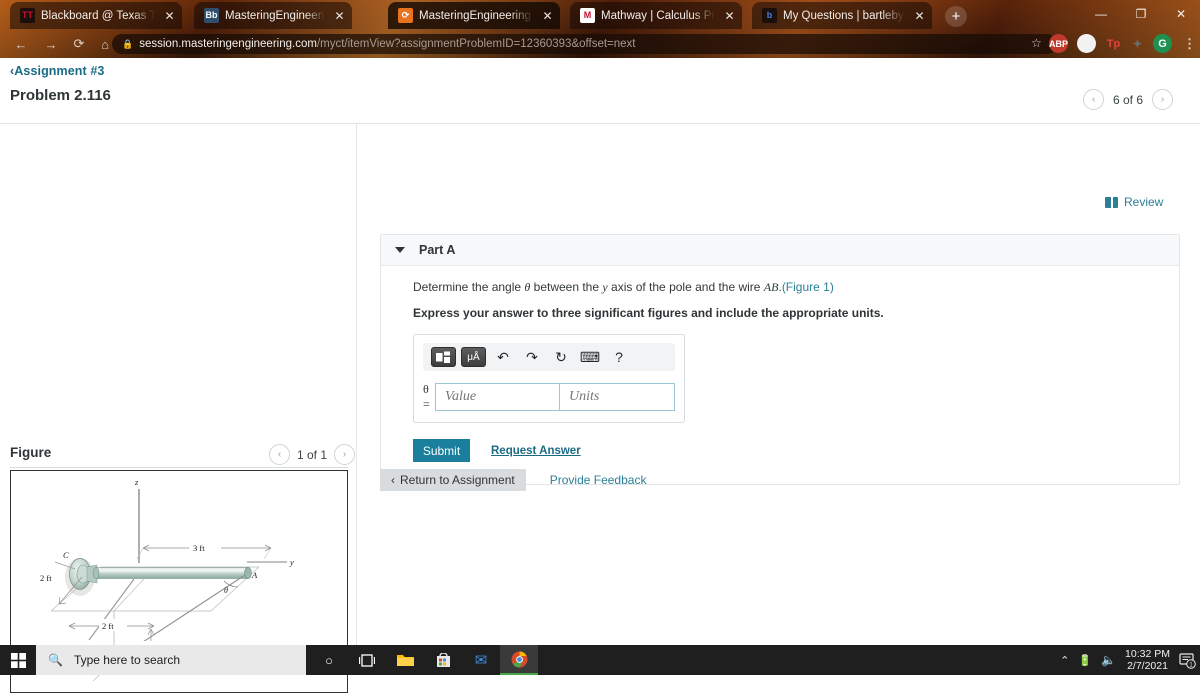  Describe the element at coordinates (291, 562) in the screenshot. I see `figure-label-y: y` at that location.